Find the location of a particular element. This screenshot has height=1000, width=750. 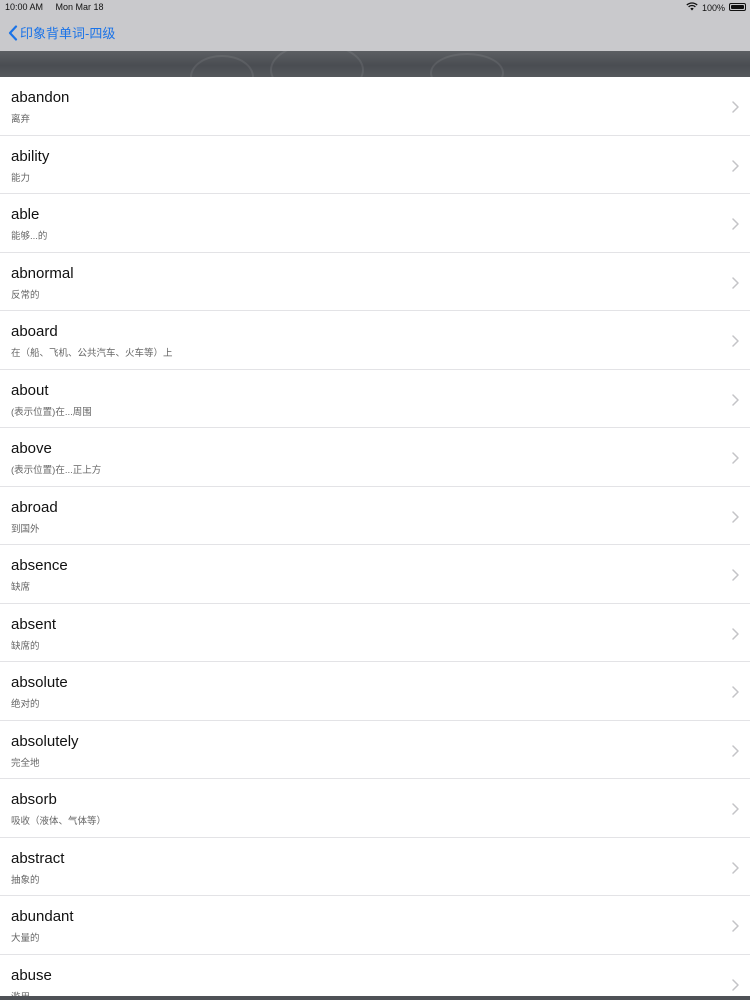

word-row: abnormal 反常的 is located at coordinates (375, 281).